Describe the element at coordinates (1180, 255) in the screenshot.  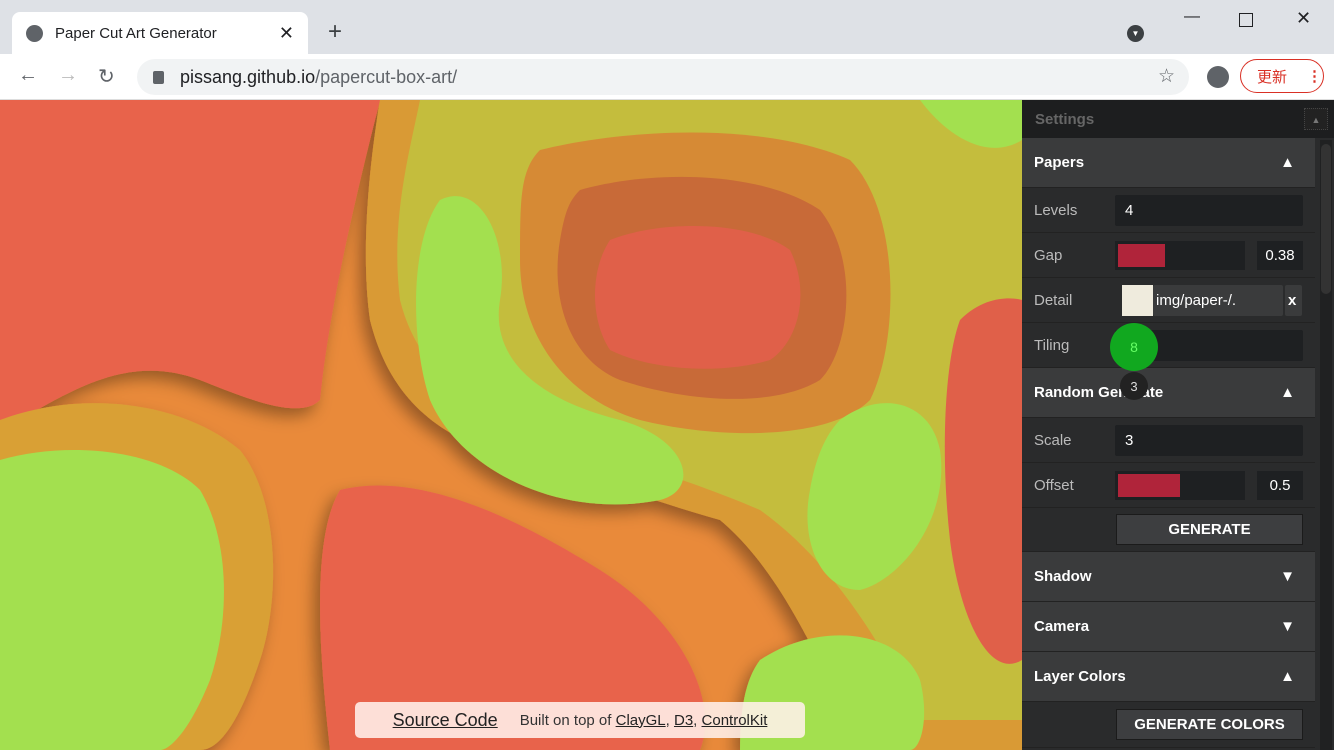
I see `gap-slider` at that location.